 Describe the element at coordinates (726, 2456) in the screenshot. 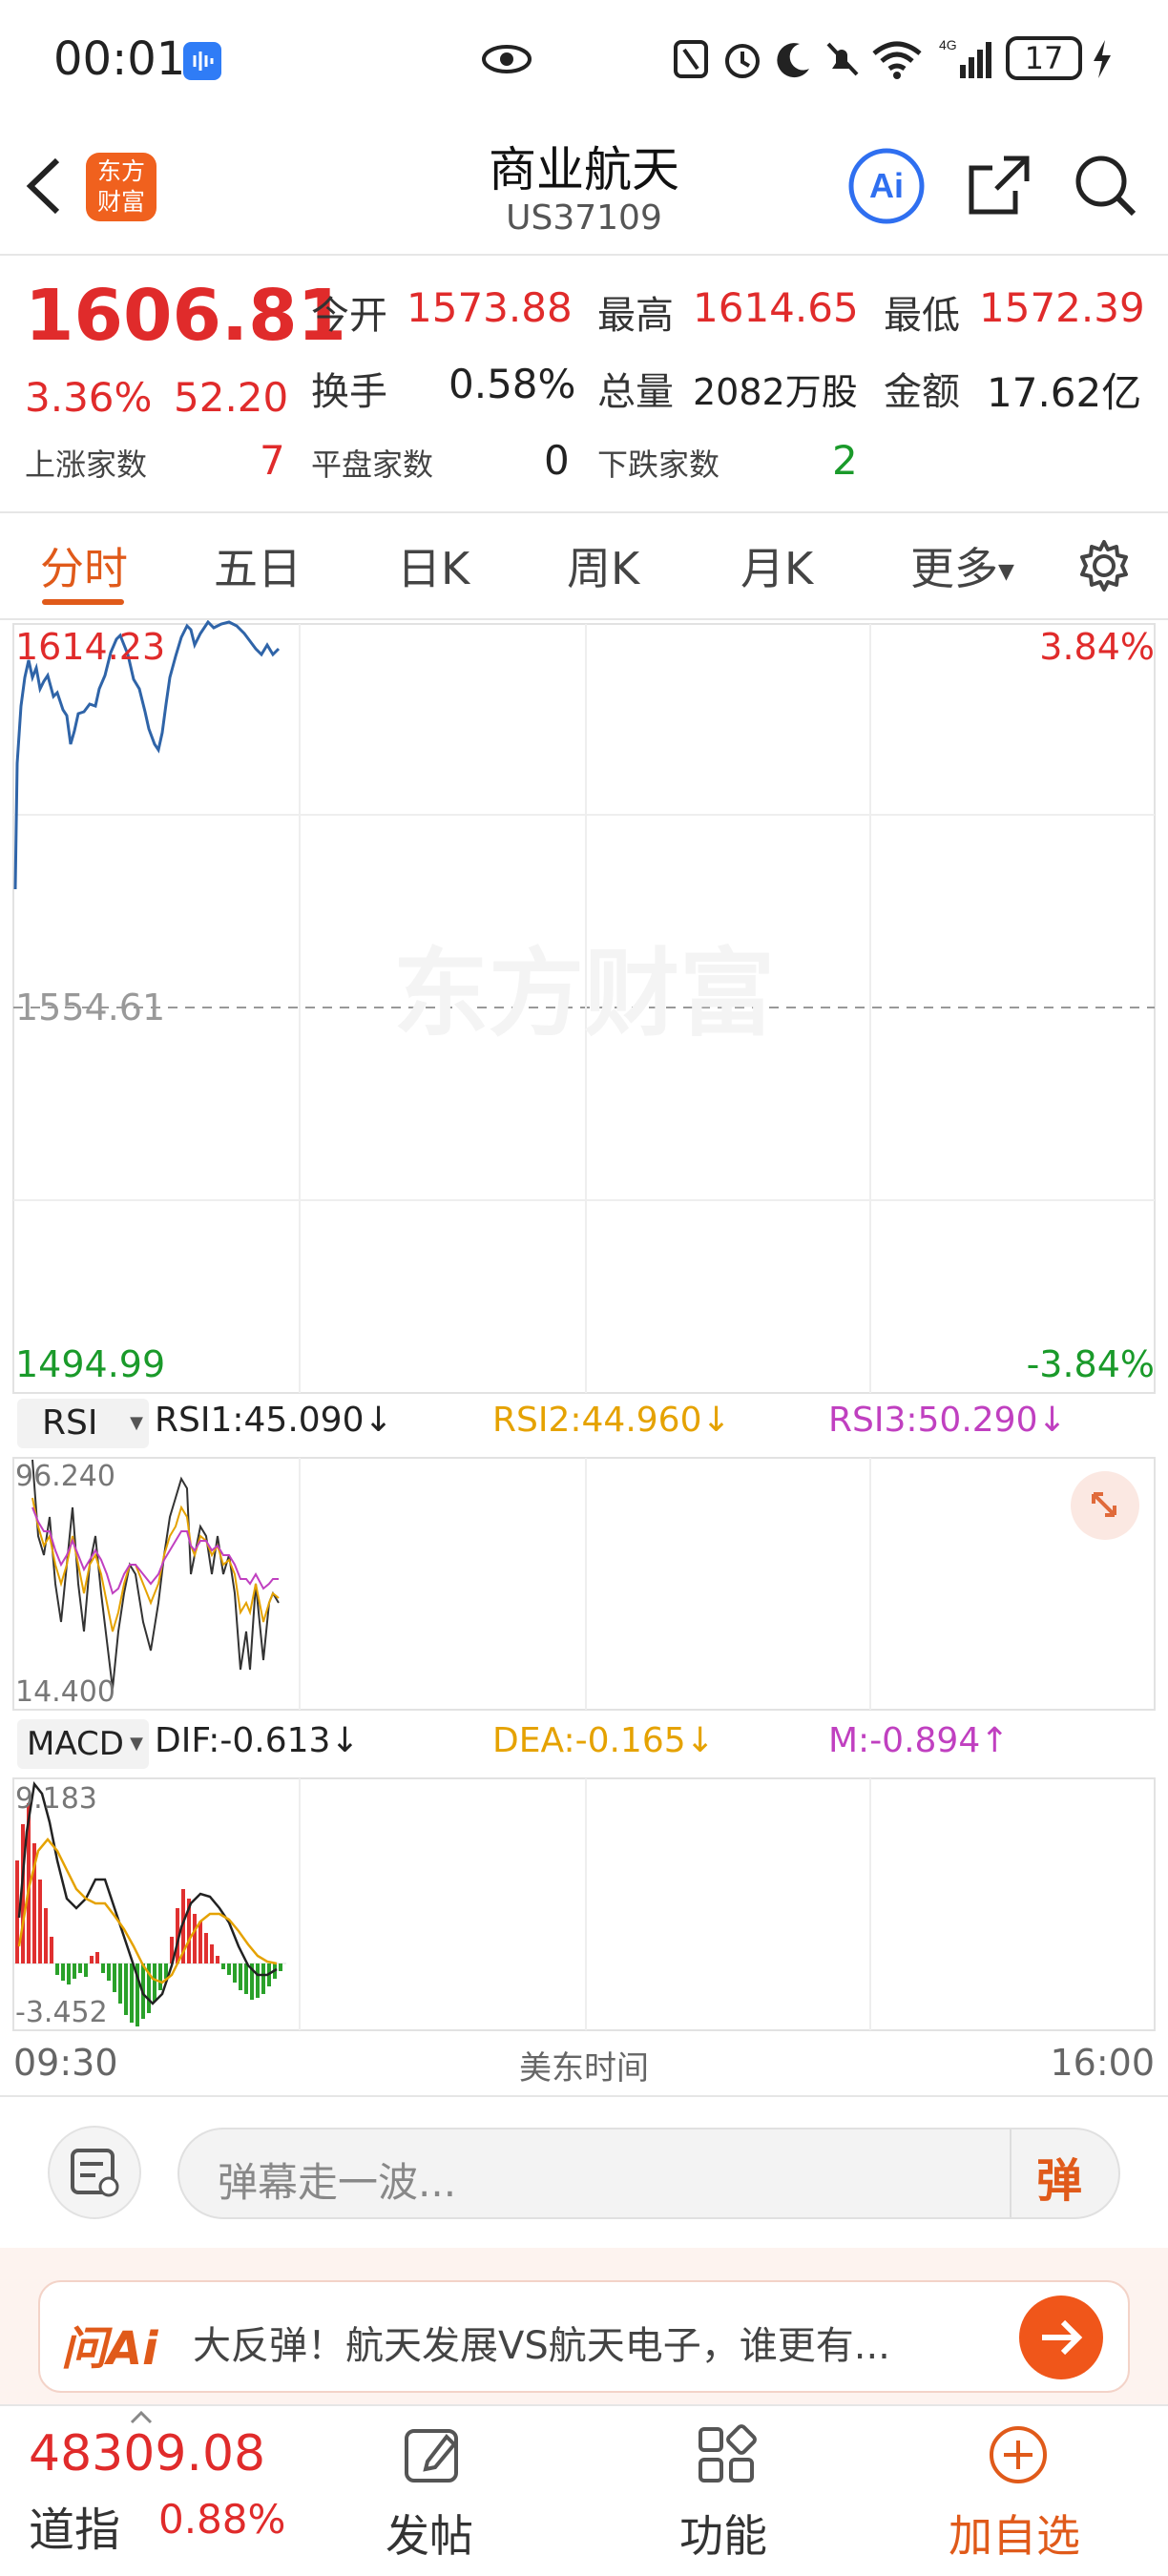

I see `functions-icon` at that location.